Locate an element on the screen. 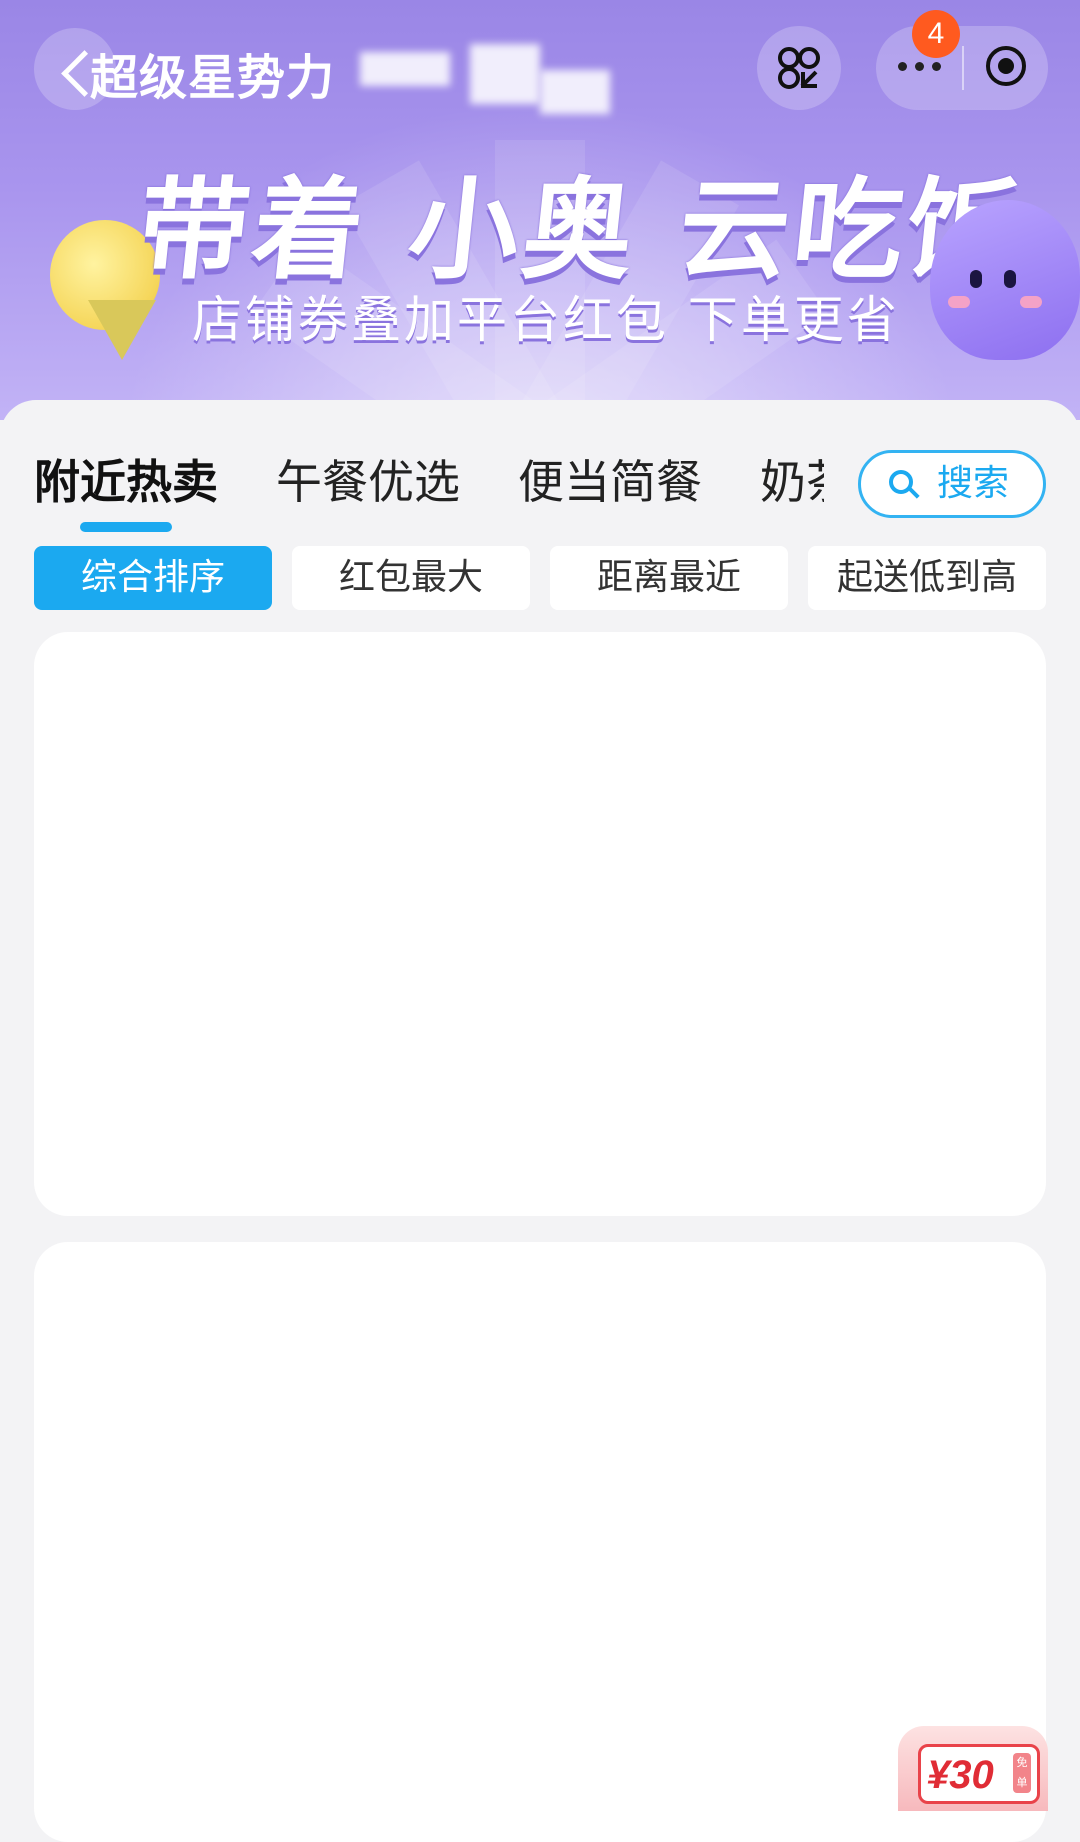 The image size is (1080, 1842). tab-lunch-picks: 午餐优选 is located at coordinates (368, 482).